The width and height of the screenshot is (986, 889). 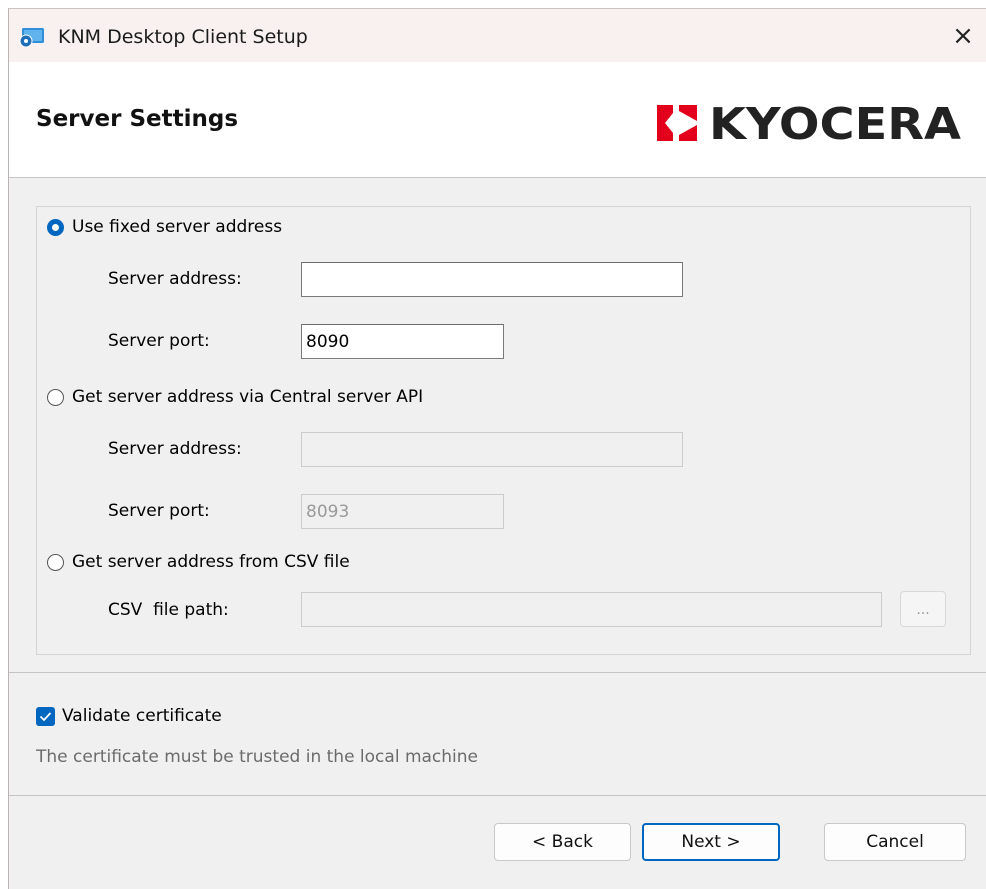 What do you see at coordinates (31, 37) in the screenshot?
I see `installer-icon` at bounding box center [31, 37].